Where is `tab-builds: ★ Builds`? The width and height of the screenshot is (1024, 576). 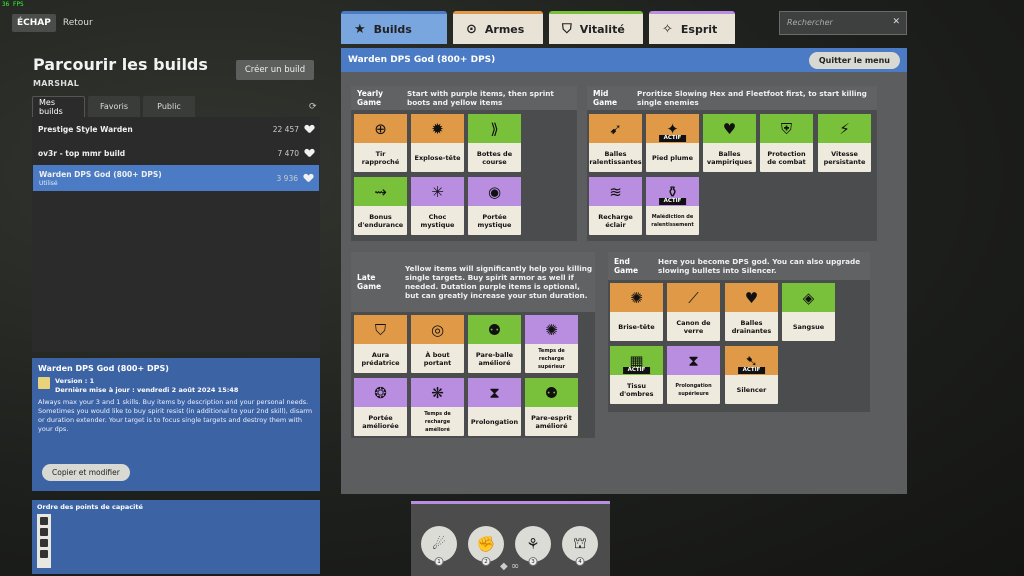
tab-builds: ★ Builds is located at coordinates (394, 27).